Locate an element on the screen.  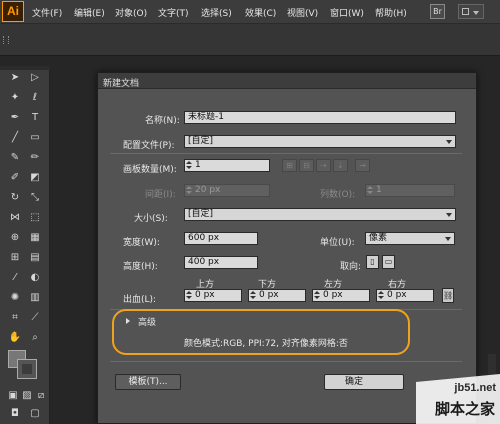
magic-wand-tool-icon: ✦ is located at coordinates (15, 98).